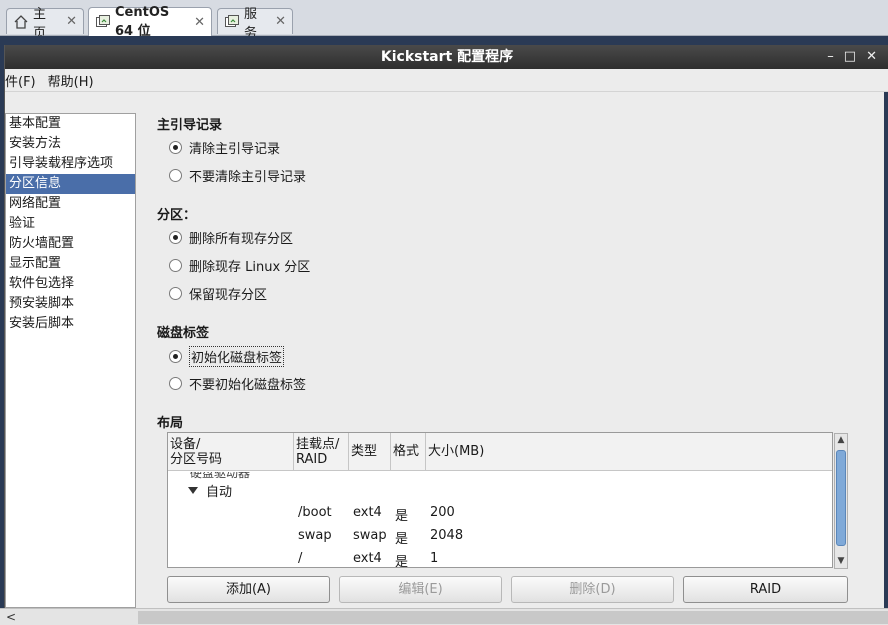 The height and width of the screenshot is (625, 888). Describe the element at coordinates (235, 149) in the screenshot. I see `radio-label: 清除主引导记录` at that location.